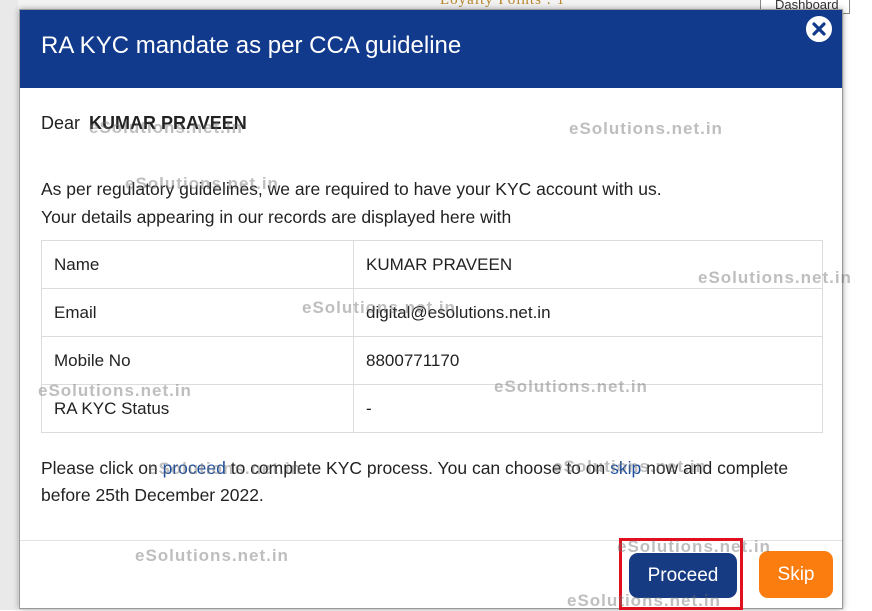  Describe the element at coordinates (9, 305) in the screenshot. I see `background-left-strip` at that location.